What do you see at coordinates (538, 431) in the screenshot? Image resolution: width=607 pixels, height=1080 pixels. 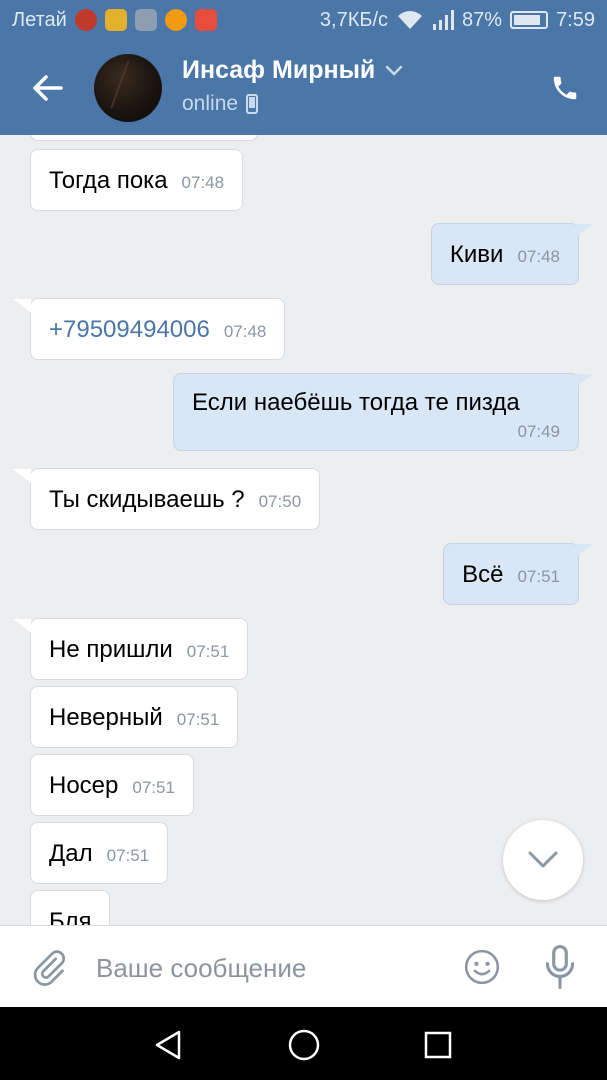 I see `message-time: 07:49` at bounding box center [538, 431].